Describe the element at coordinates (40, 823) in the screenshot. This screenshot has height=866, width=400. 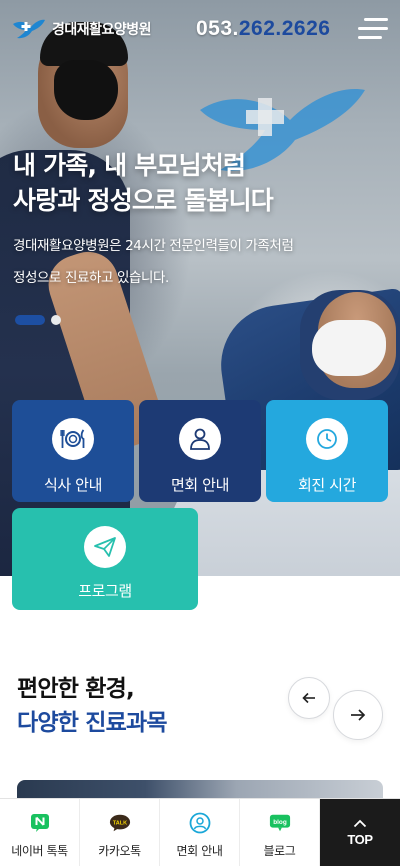
I see `naver-talk-icon` at that location.